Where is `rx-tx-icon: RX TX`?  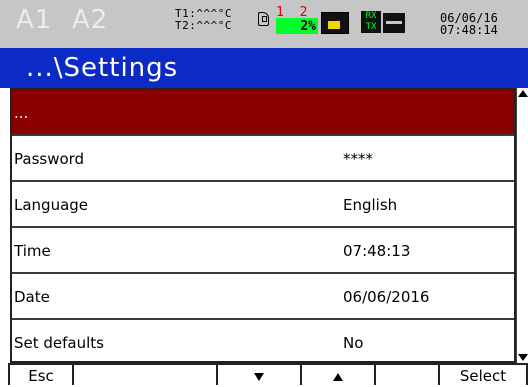 rx-tx-icon: RX TX is located at coordinates (371, 22).